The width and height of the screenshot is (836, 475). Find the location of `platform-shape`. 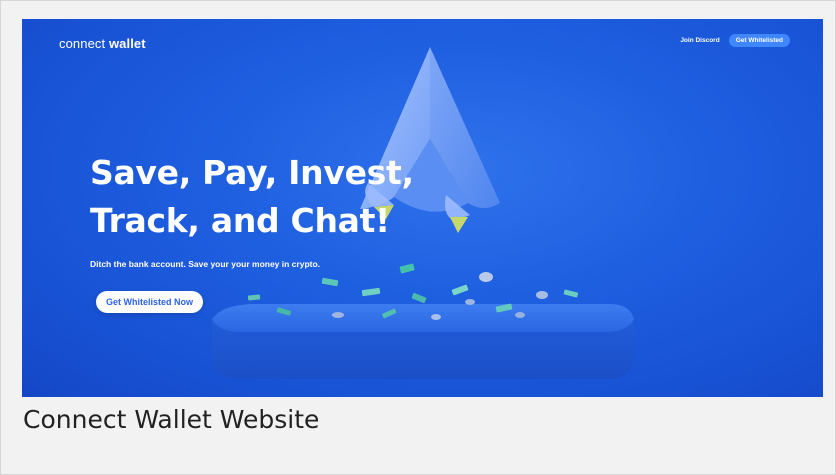

platform-shape is located at coordinates (423, 341).